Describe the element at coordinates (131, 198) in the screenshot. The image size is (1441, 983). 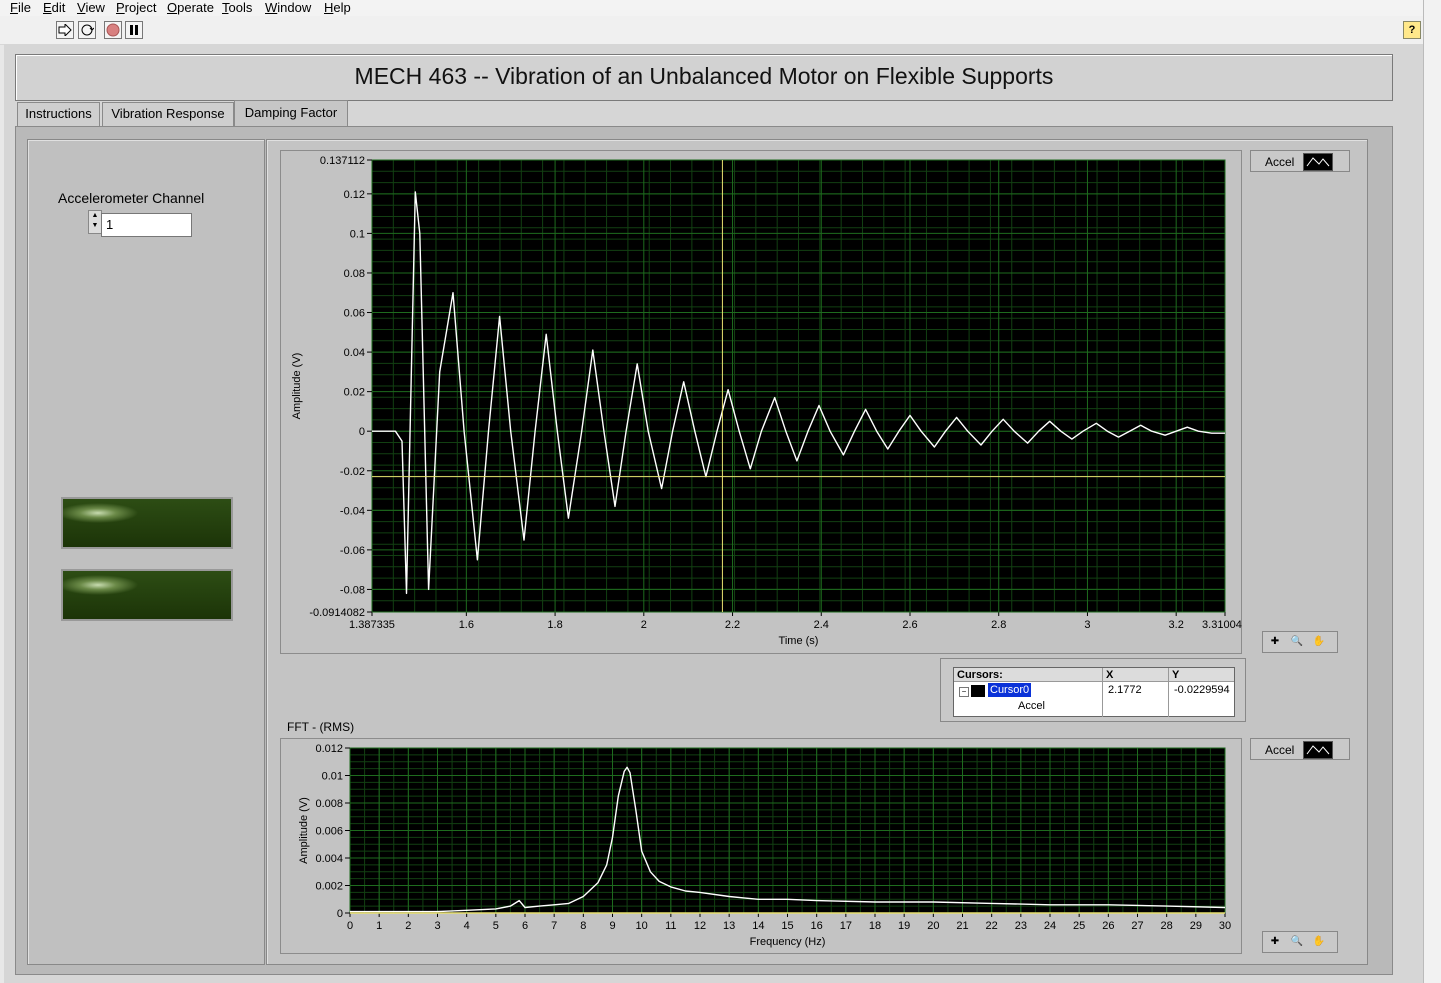
I see `channel-label: Accelerometer Channel` at that location.